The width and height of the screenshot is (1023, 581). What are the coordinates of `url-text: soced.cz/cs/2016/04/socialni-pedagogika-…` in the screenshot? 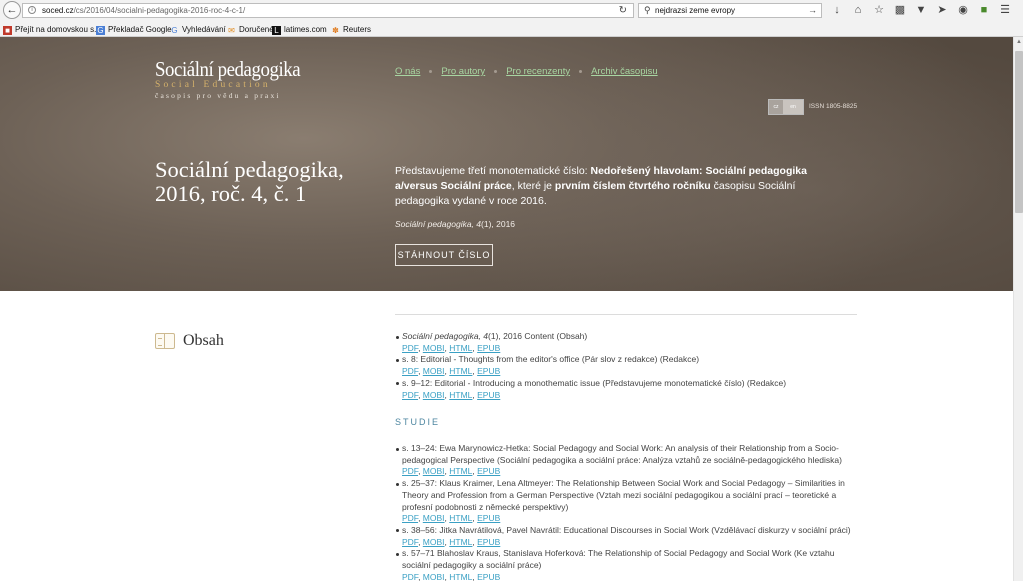 It's located at (143, 10).